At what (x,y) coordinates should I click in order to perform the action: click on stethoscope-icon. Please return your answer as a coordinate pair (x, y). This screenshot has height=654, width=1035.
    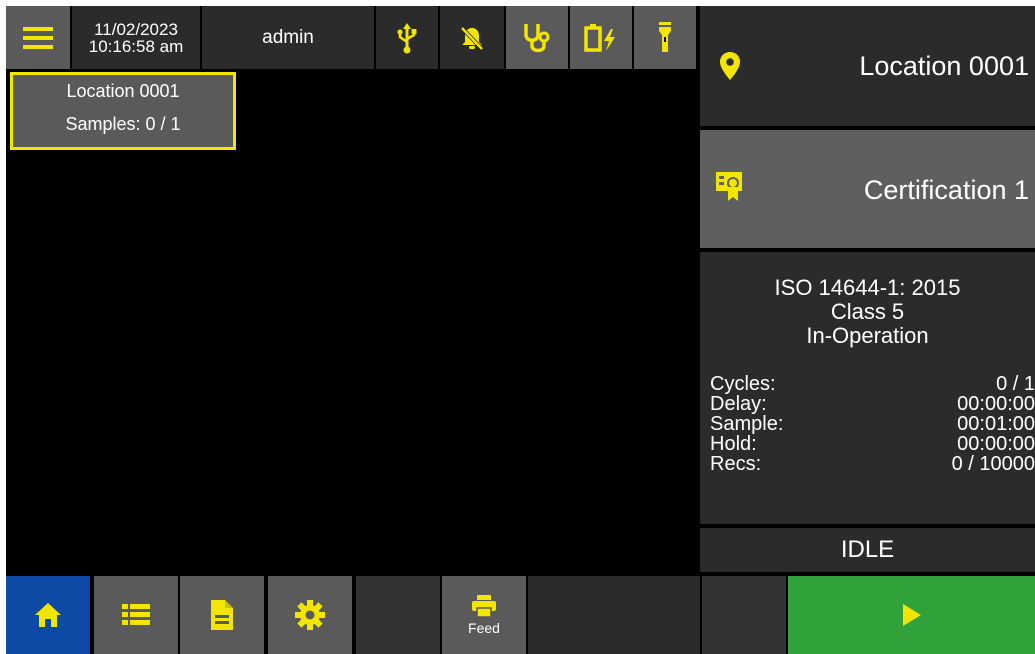
    Looking at the image, I should click on (537, 37).